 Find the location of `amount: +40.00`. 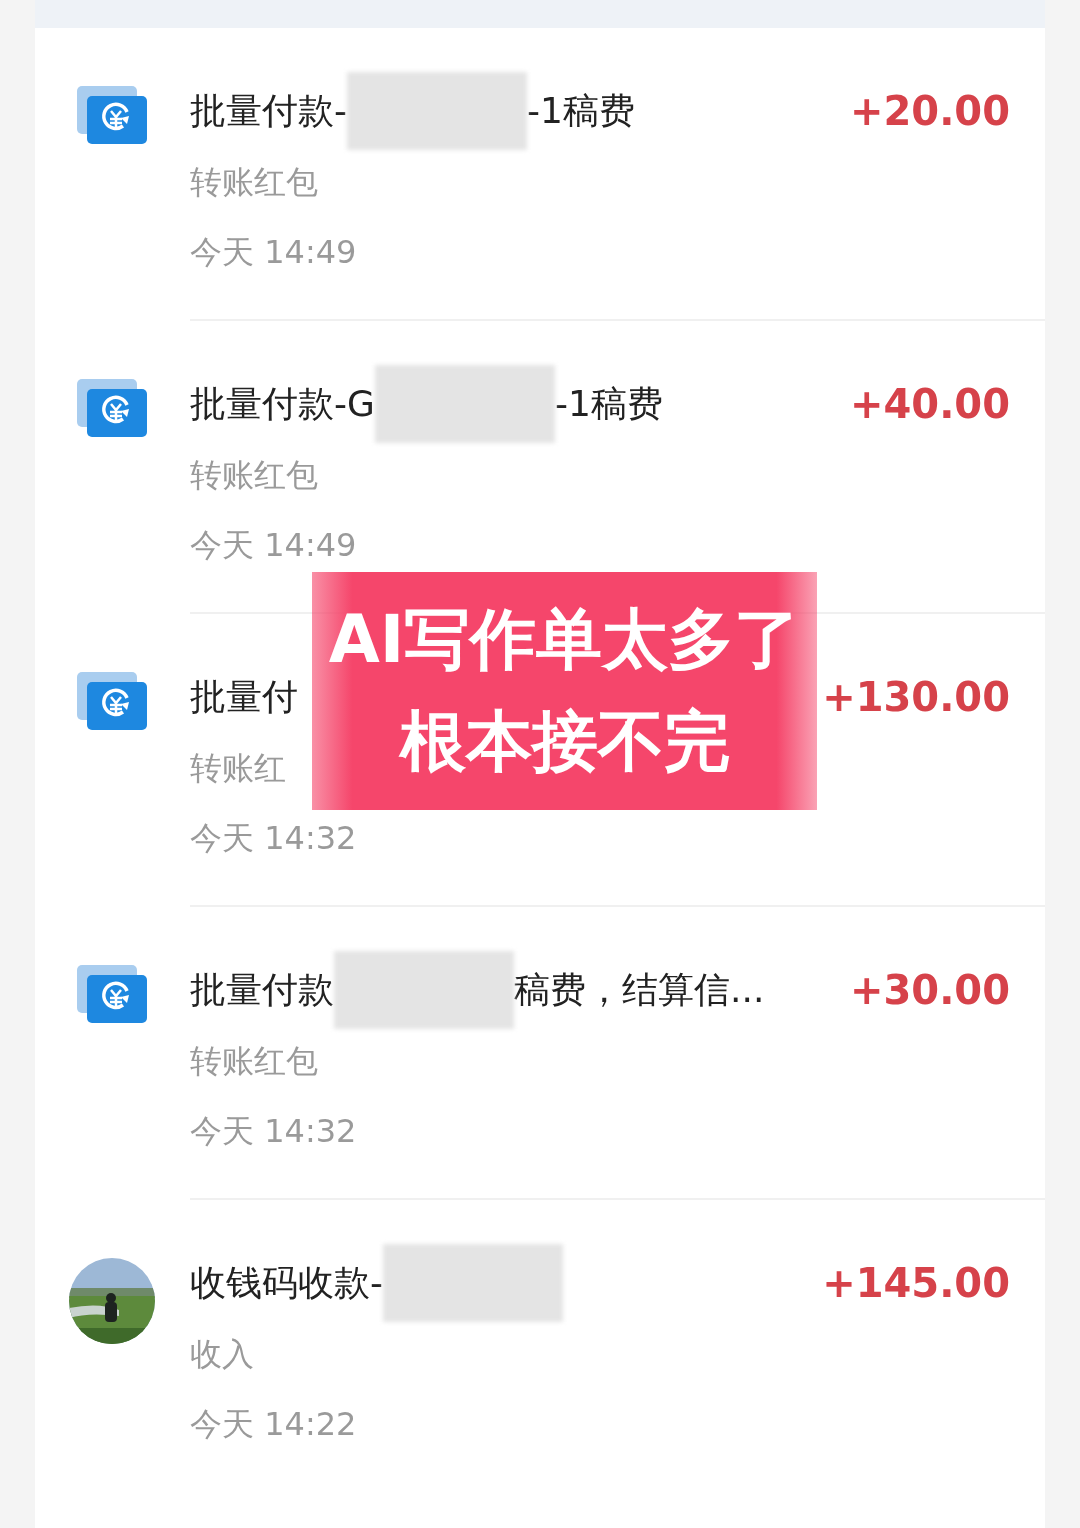

amount: +40.00 is located at coordinates (929, 404).